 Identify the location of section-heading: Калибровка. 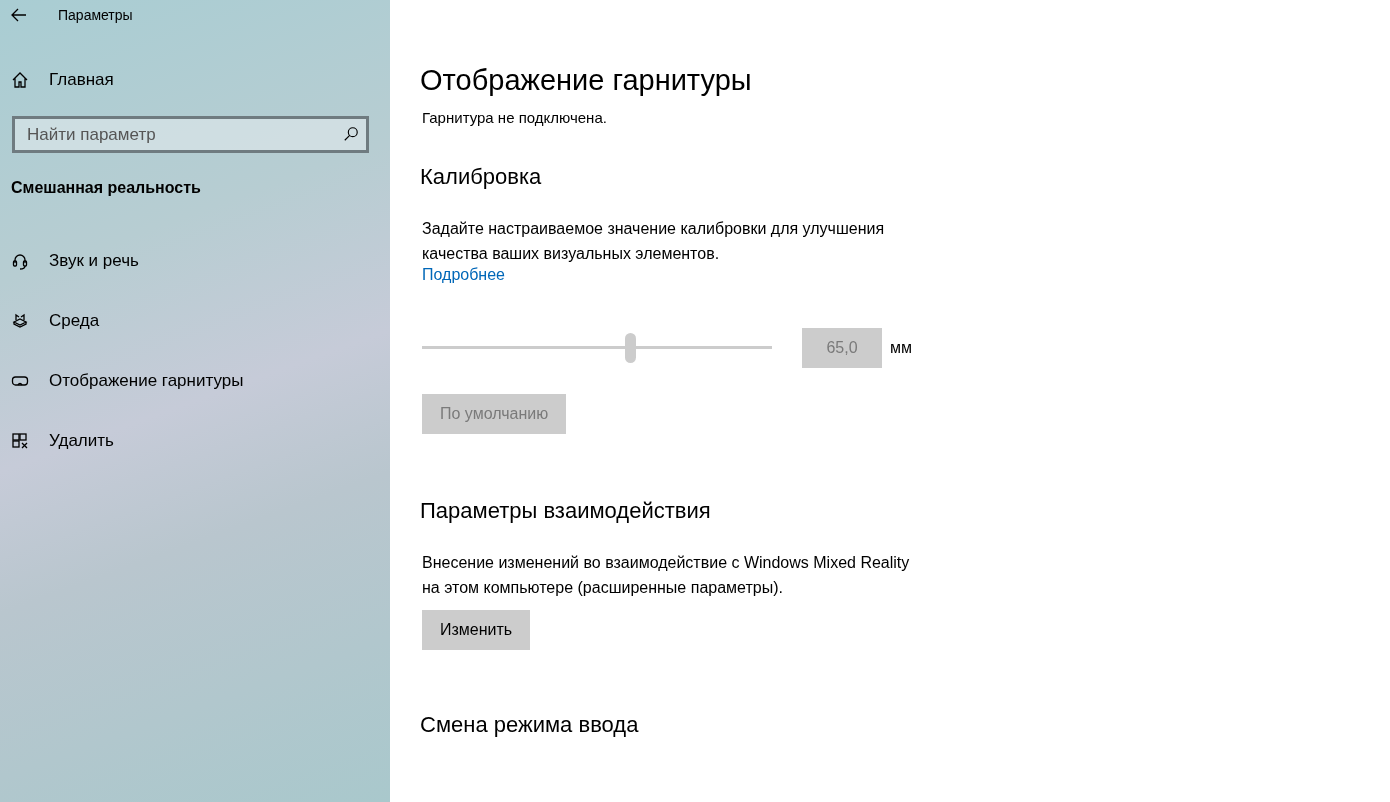
(481, 177).